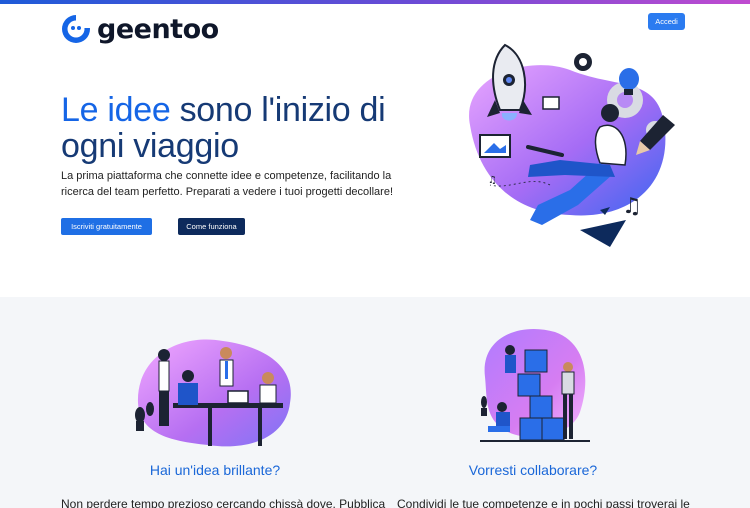  Describe the element at coordinates (533, 470) in the screenshot. I see `feature-title-collaborate: Vorresti collaborare?` at that location.